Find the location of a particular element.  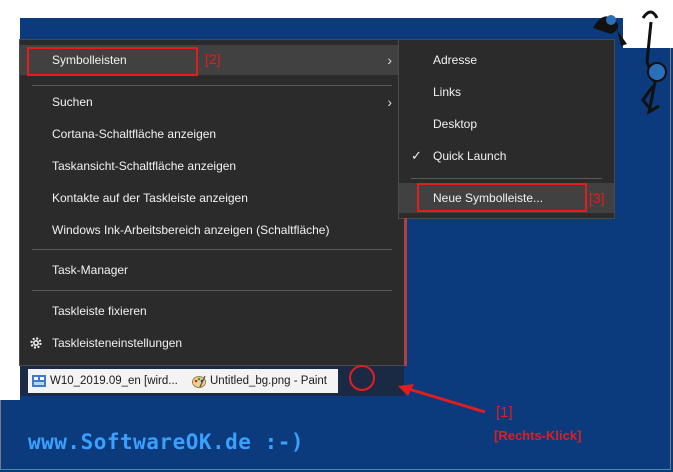

site-watermark: www.SoftwareOK.de :-) is located at coordinates (166, 442).